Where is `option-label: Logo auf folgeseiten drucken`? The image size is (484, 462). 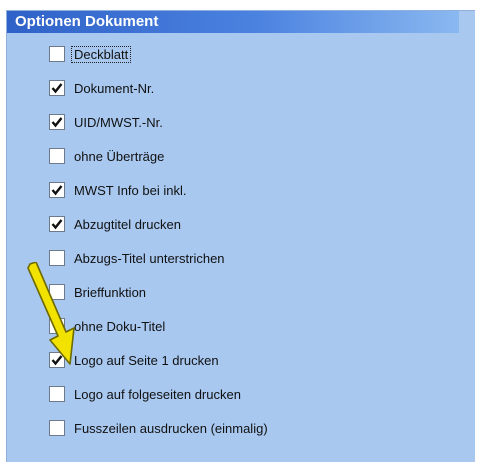
option-label: Logo auf folgeseiten drucken is located at coordinates (157, 394).